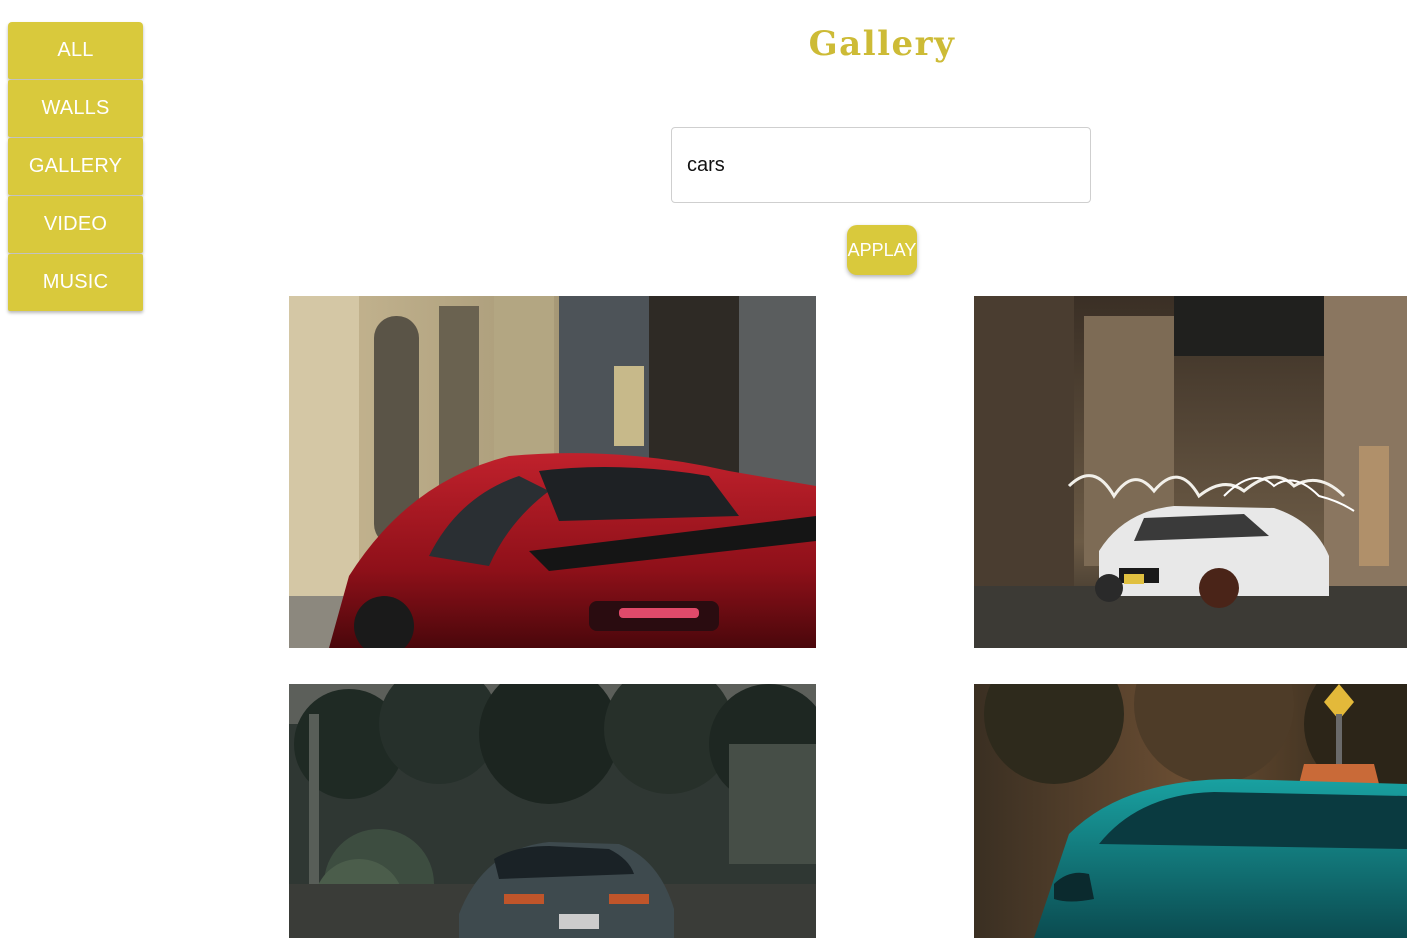  I want to click on nav-button-music: MUSIC, so click(75, 282).